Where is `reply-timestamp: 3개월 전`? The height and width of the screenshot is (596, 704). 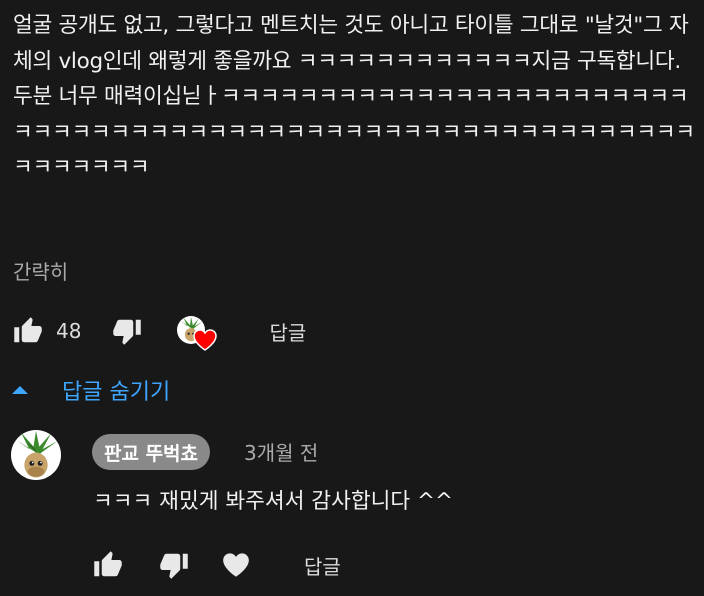 reply-timestamp: 3개월 전 is located at coordinates (281, 451).